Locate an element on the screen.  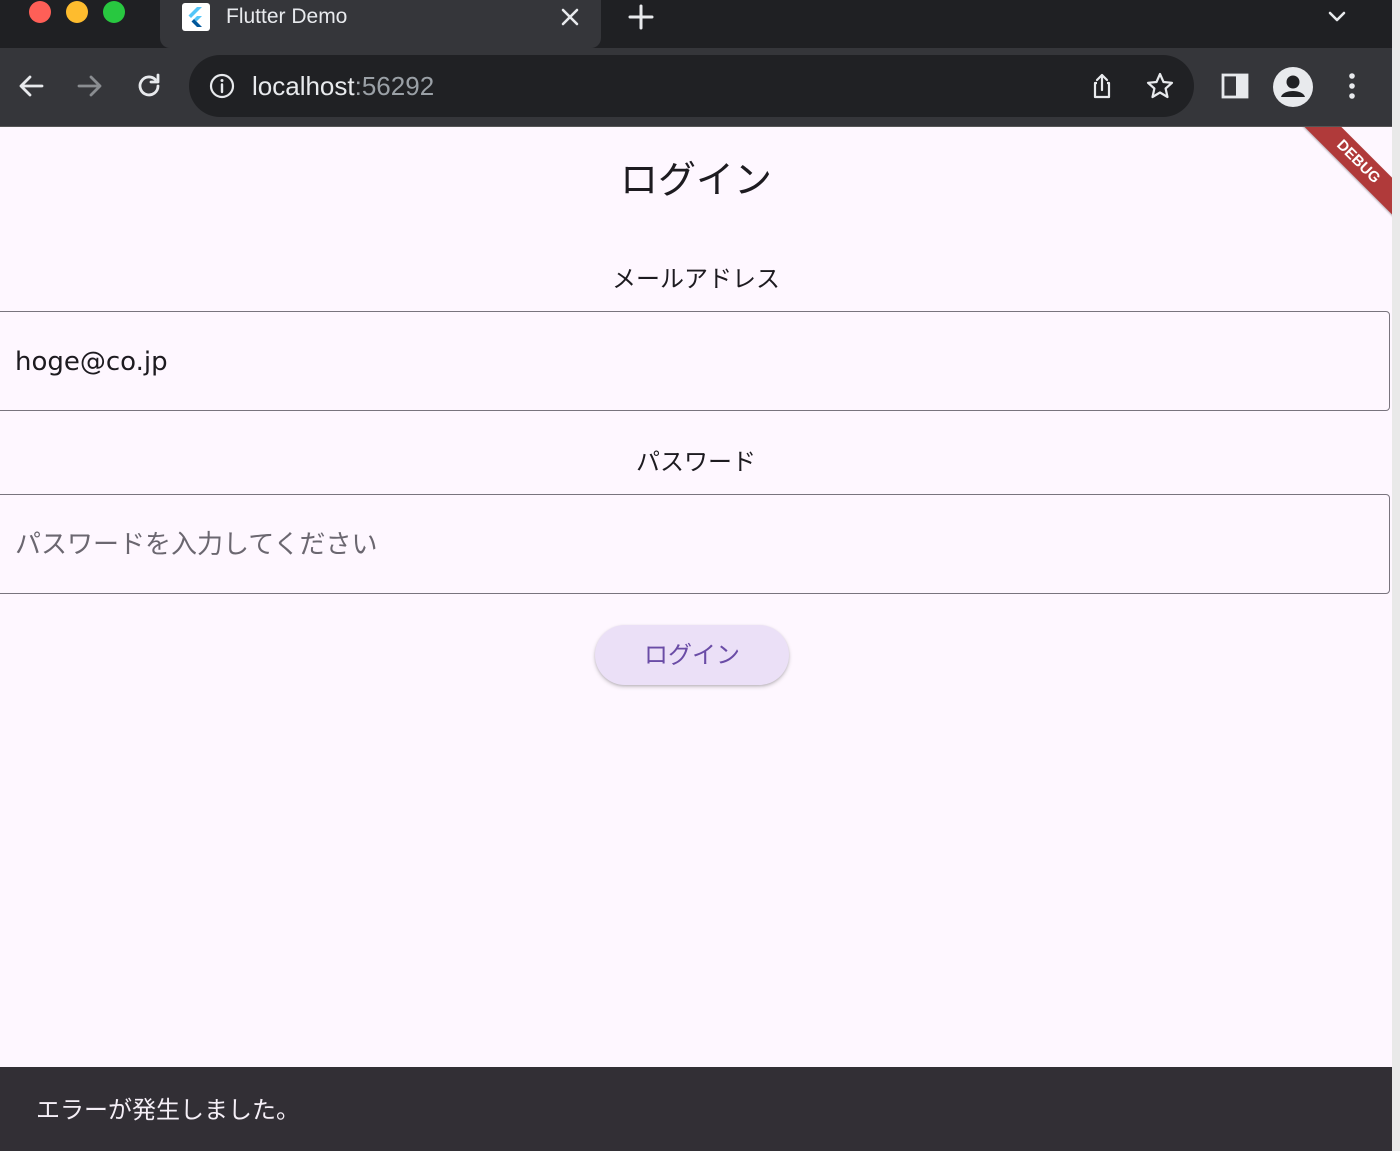
password-placeholder: パスワードを入力してください is located at coordinates (196, 545).